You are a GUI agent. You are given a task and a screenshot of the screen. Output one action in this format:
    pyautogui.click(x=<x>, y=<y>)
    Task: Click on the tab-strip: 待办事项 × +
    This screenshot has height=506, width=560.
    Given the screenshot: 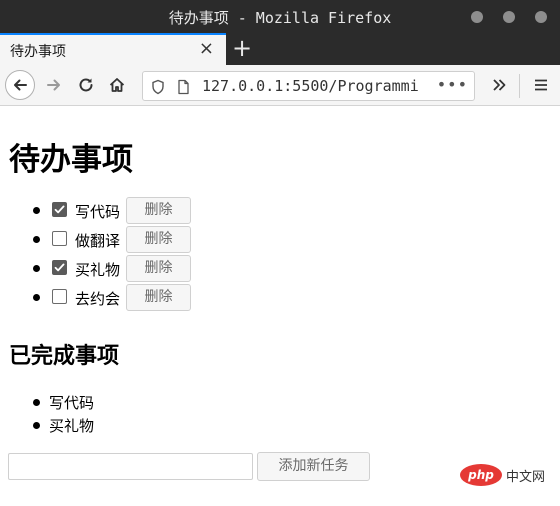 What is the action you would take?
    pyautogui.click(x=280, y=49)
    